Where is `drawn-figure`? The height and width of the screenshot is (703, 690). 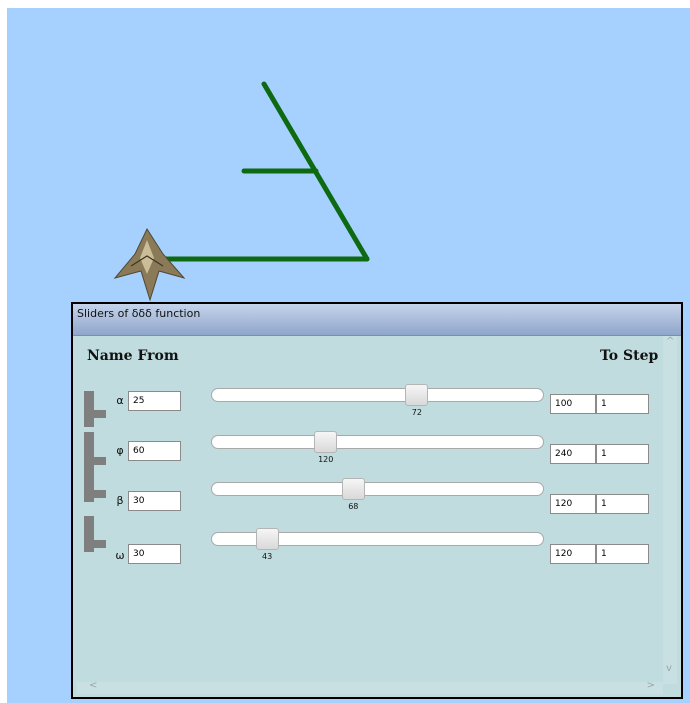 drawn-figure is located at coordinates (259, 171).